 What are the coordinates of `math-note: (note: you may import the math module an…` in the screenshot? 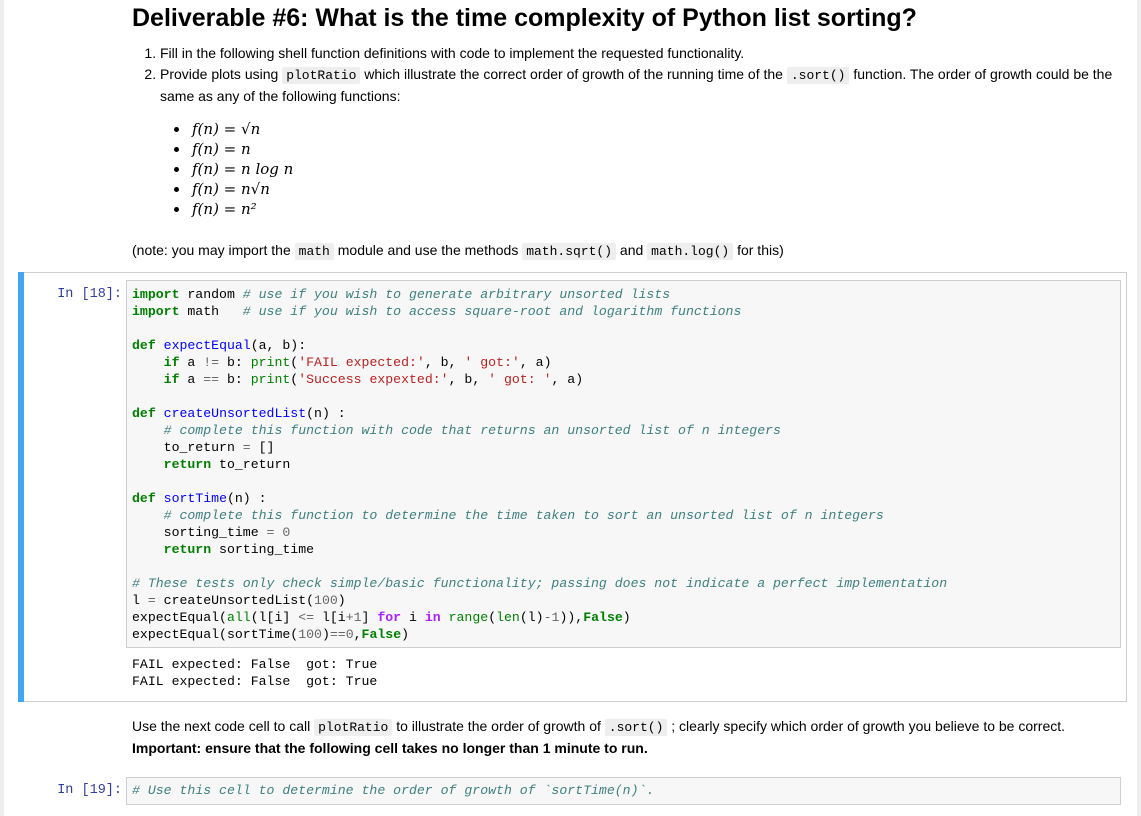 It's located at (458, 251).